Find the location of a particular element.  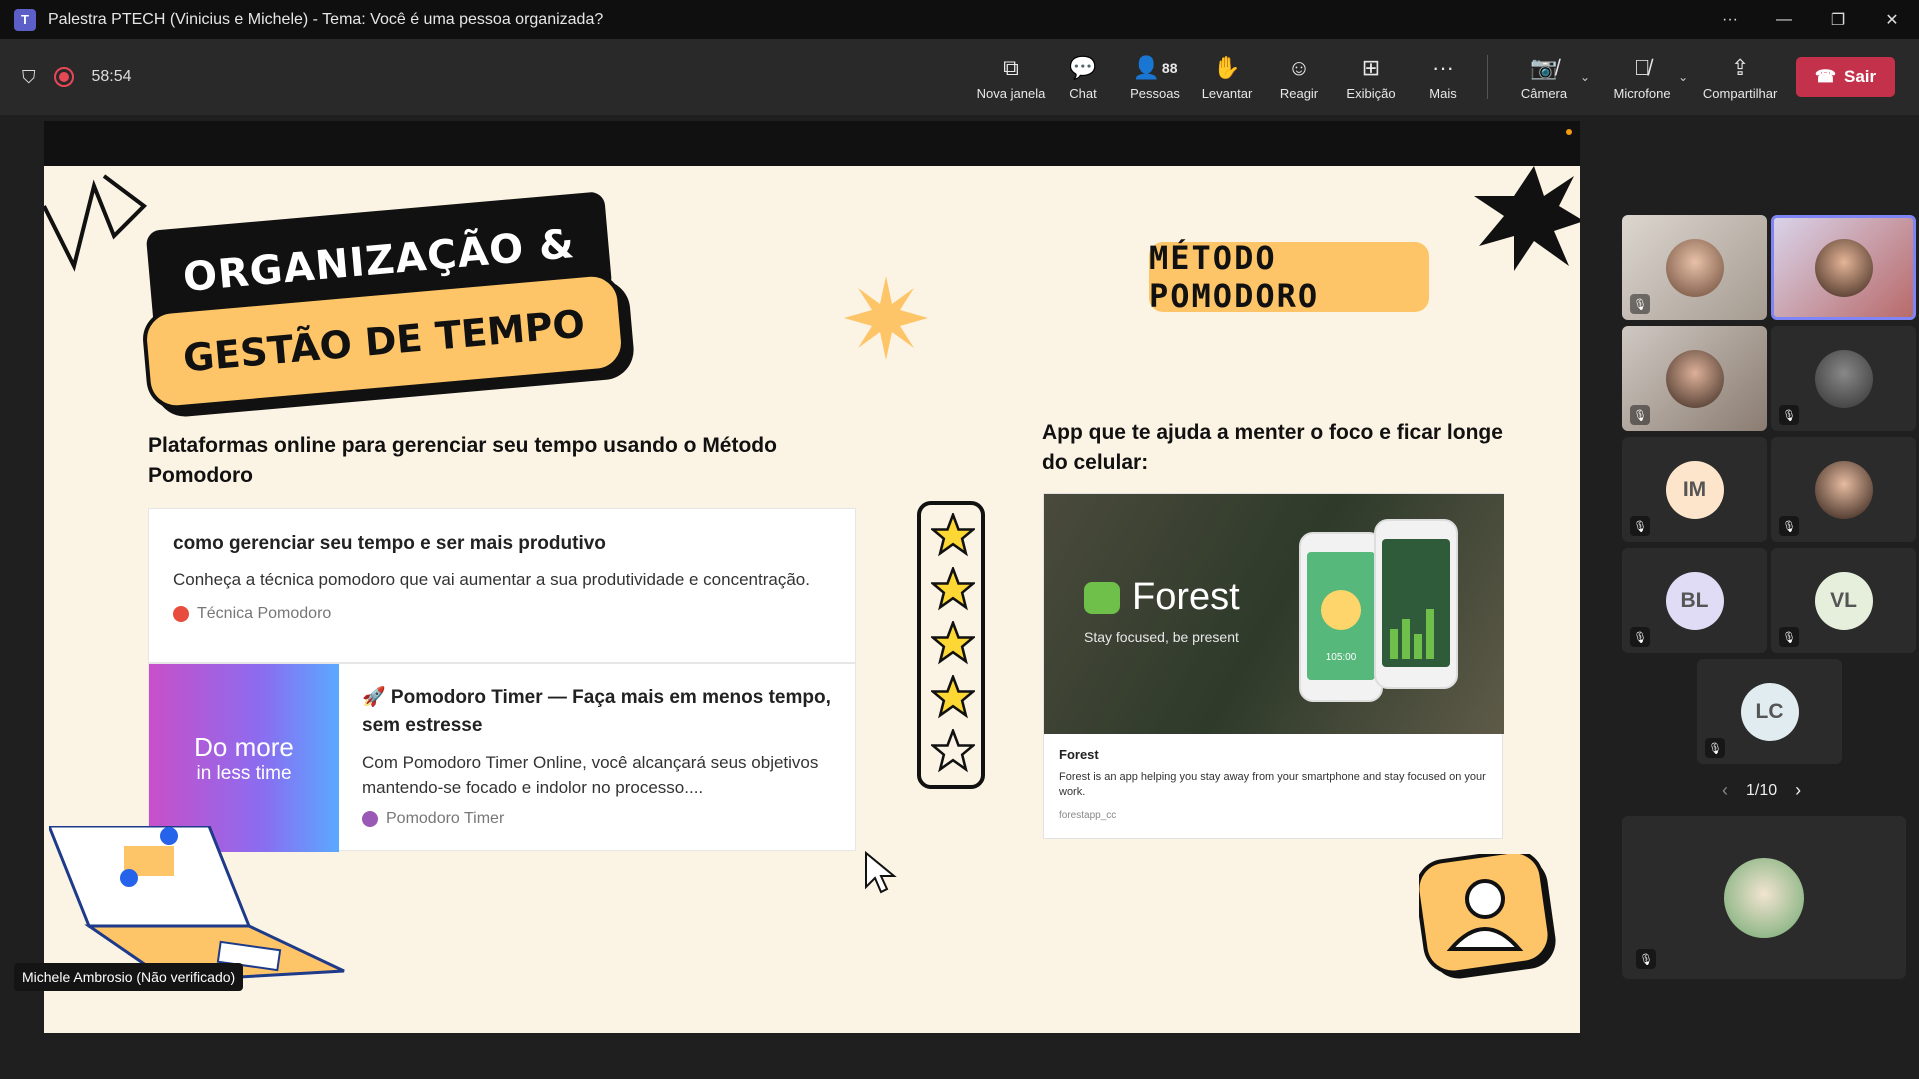

zigzag-decoration-icon is located at coordinates (96, 223).